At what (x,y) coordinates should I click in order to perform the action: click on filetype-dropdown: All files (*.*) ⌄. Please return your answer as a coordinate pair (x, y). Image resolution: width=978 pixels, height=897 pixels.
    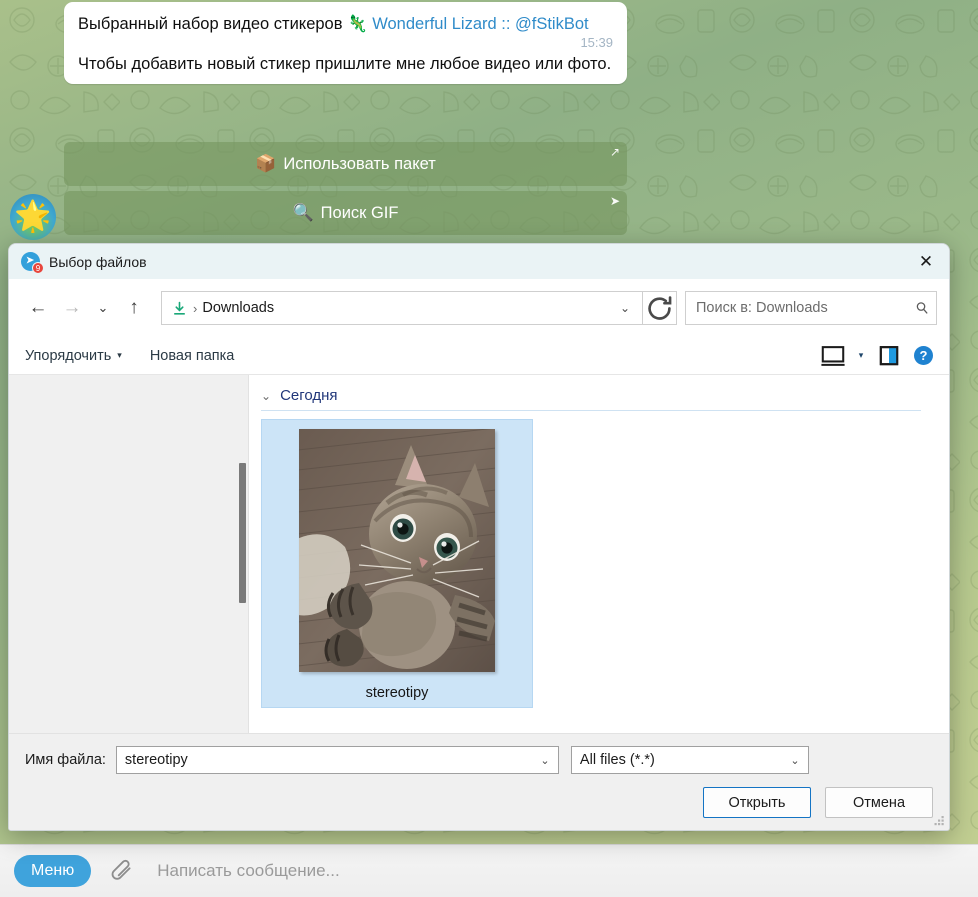
    Looking at the image, I should click on (689, 760).